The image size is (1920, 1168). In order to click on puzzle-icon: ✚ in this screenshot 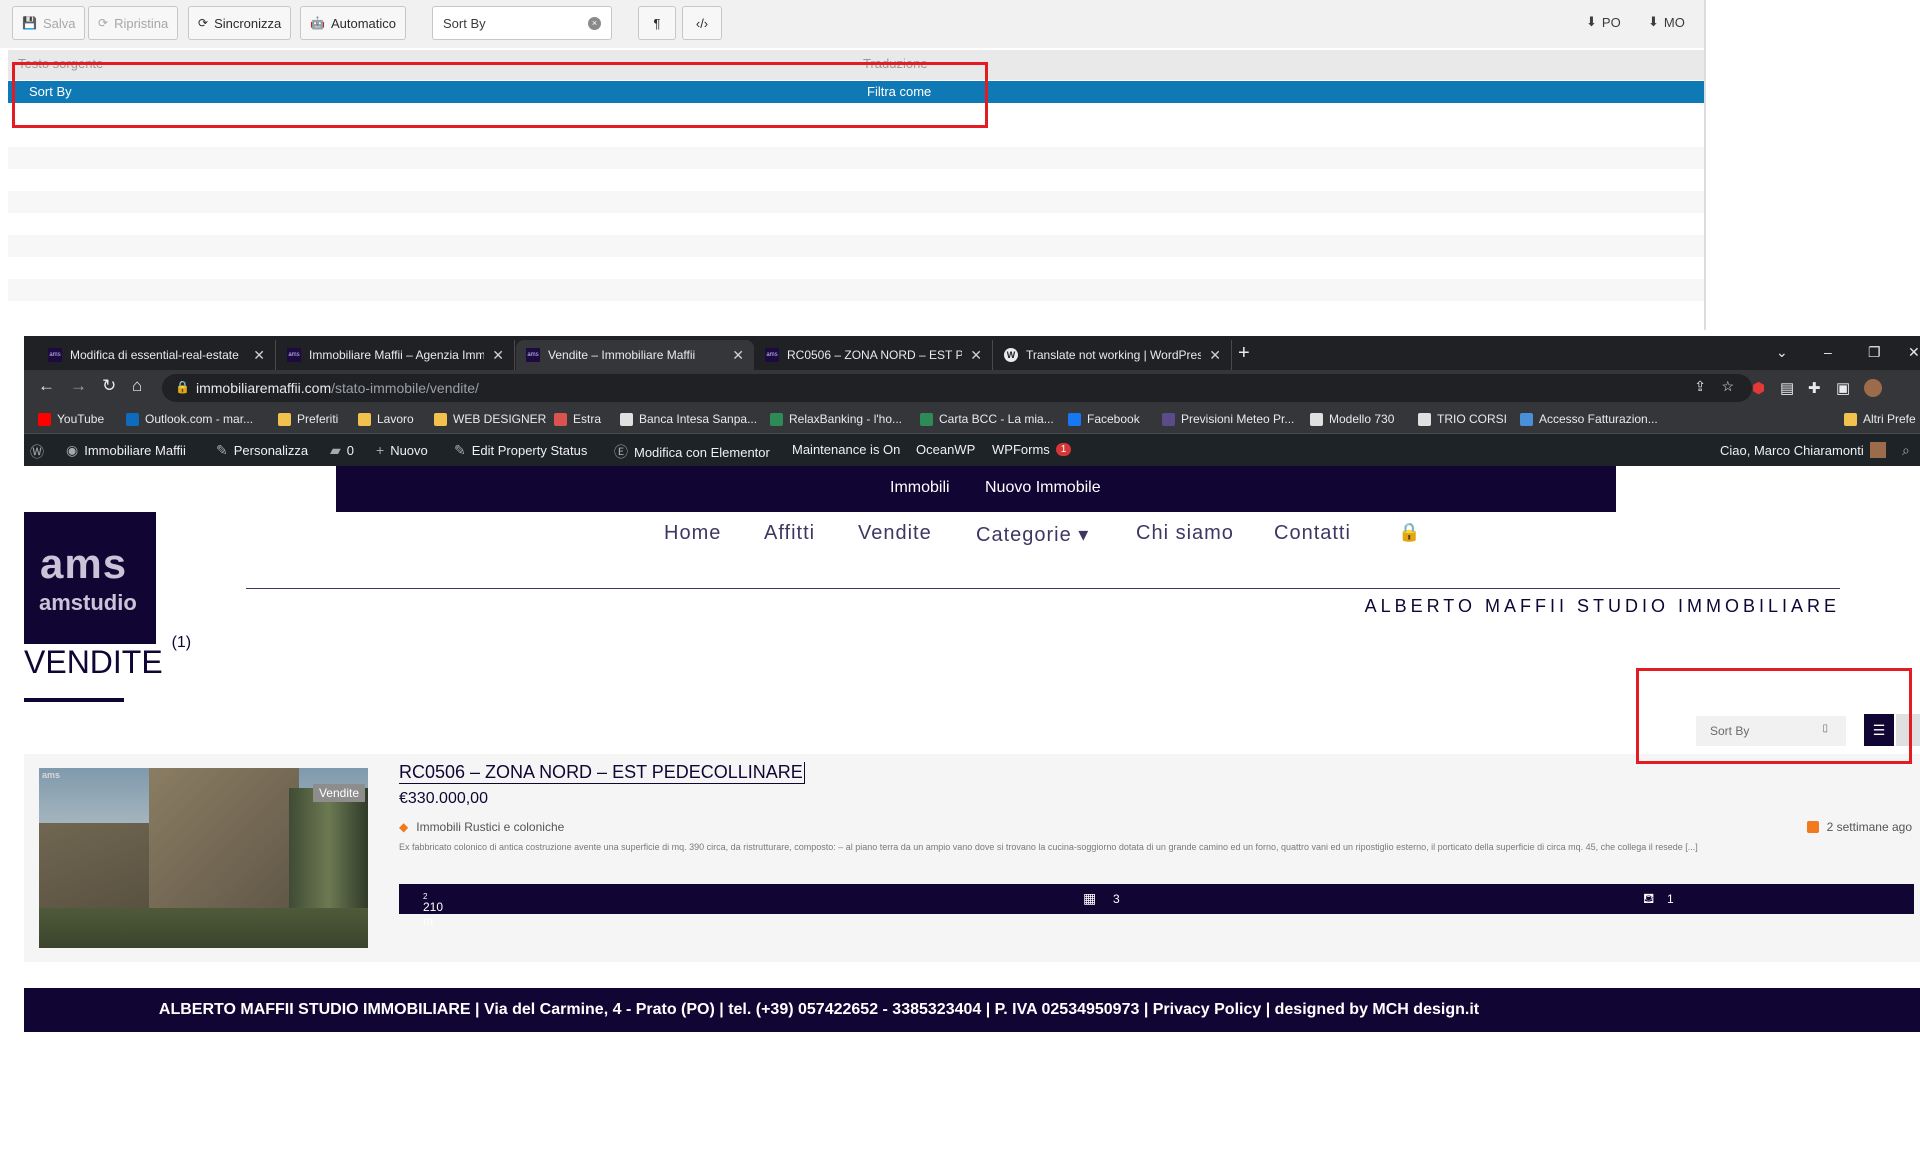, I will do `click(1814, 388)`.